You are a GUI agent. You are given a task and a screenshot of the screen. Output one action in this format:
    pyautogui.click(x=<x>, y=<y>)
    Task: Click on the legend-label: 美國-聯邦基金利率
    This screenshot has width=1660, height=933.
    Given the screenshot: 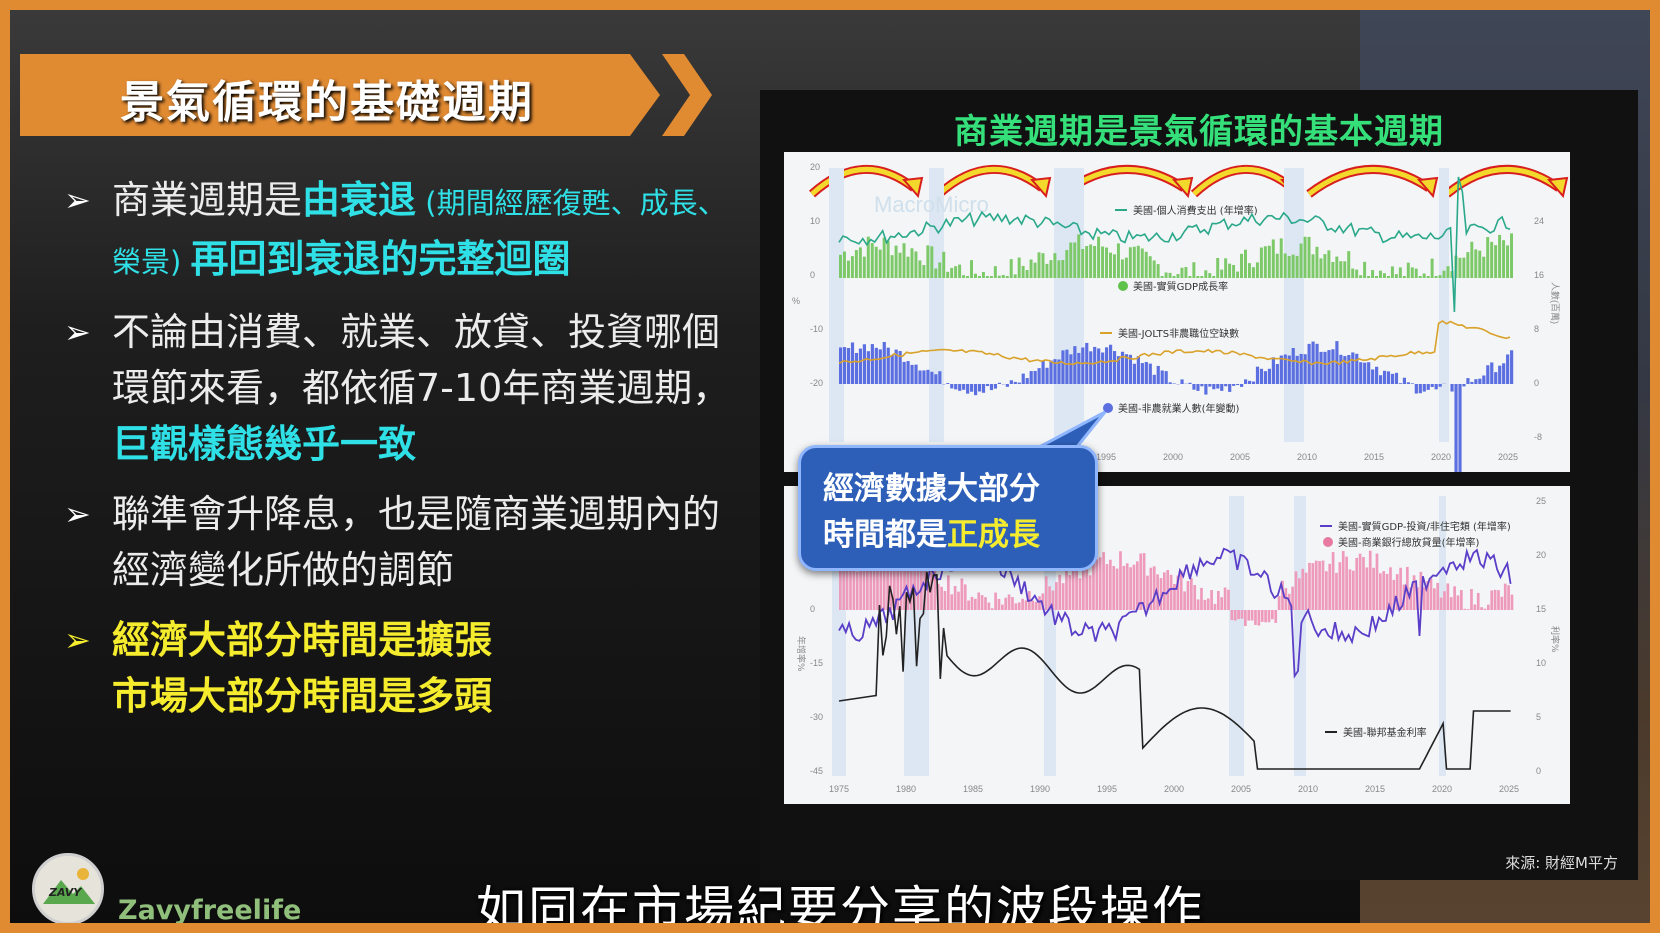 What is the action you would take?
    pyautogui.click(x=1385, y=732)
    